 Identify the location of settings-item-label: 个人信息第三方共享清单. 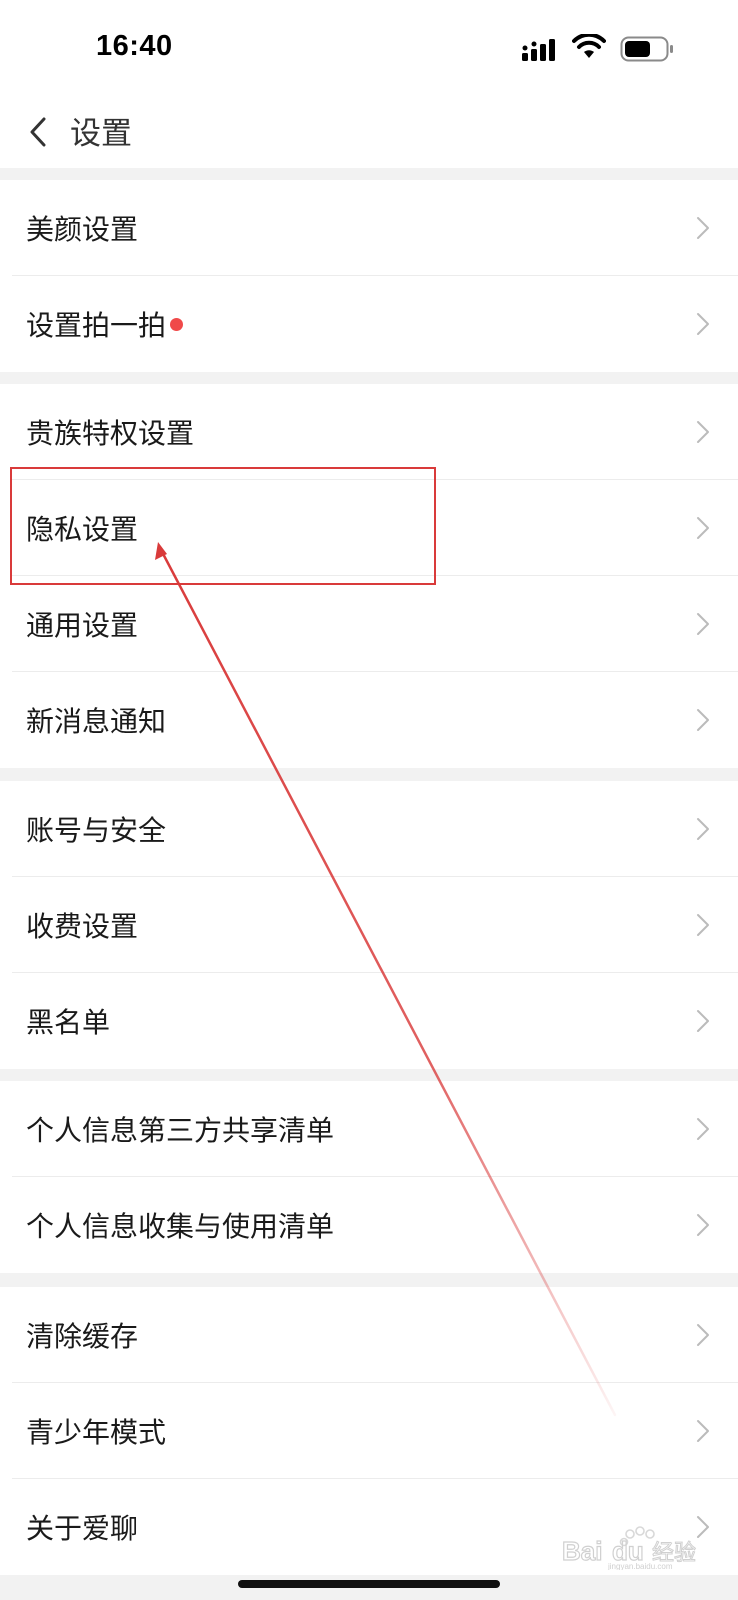
(180, 1130).